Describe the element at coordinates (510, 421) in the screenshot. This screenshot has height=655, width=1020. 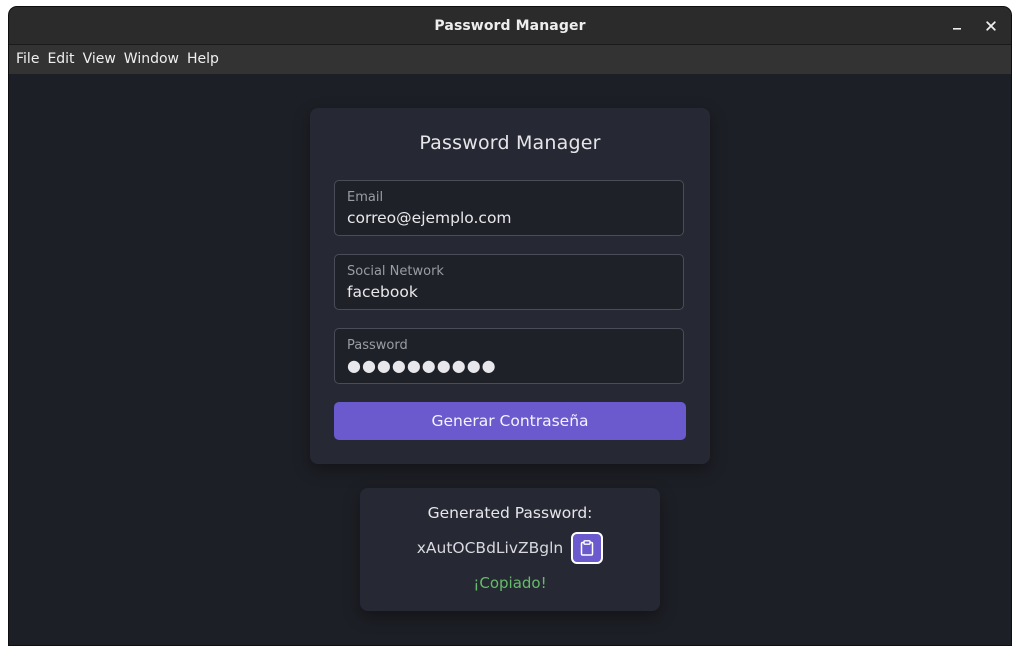
I see `generate-password-button: Generar Contraseña` at that location.